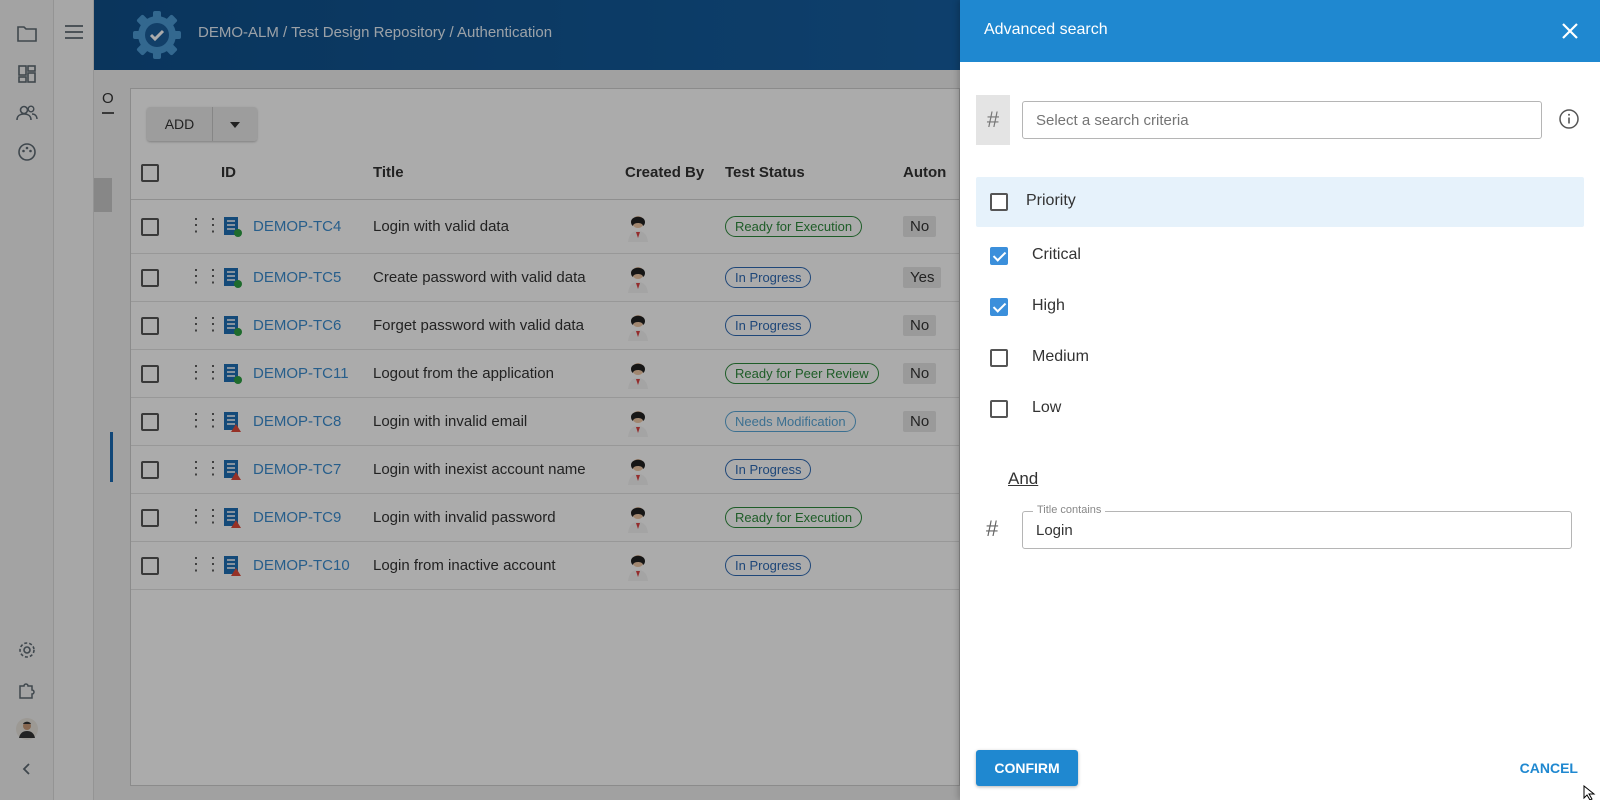  I want to click on title-hash-icon: #, so click(992, 528).